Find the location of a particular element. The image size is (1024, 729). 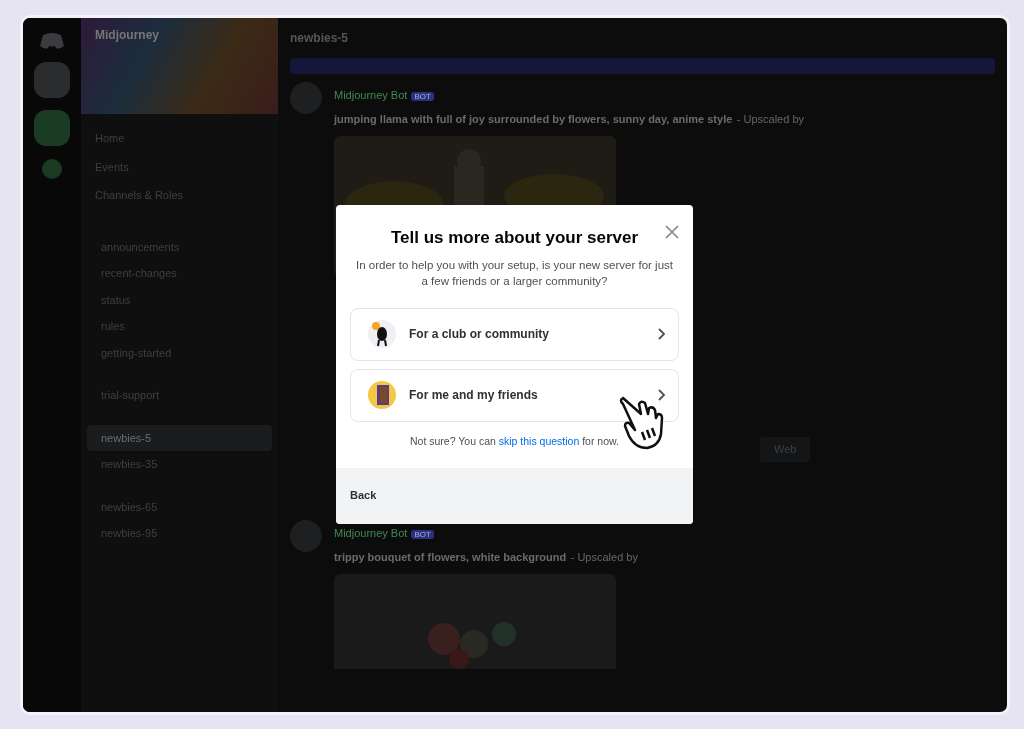

back-button: Back is located at coordinates (363, 495).